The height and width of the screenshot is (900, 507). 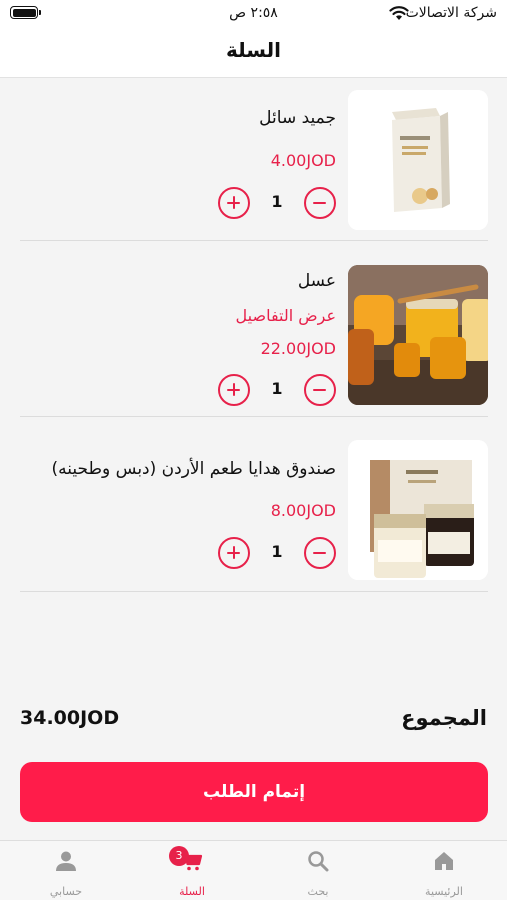 I want to click on product-name: جميد سائل, so click(x=297, y=118).